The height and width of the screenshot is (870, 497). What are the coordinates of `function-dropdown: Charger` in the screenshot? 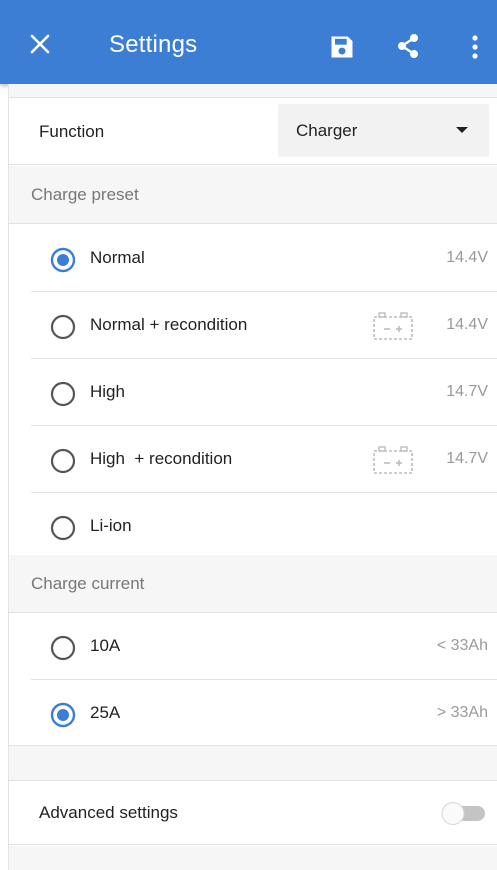 It's located at (383, 130).